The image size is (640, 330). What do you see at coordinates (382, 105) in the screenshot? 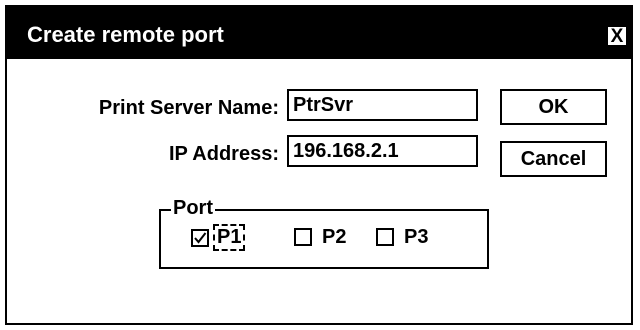
I see `print-server-name-input` at bounding box center [382, 105].